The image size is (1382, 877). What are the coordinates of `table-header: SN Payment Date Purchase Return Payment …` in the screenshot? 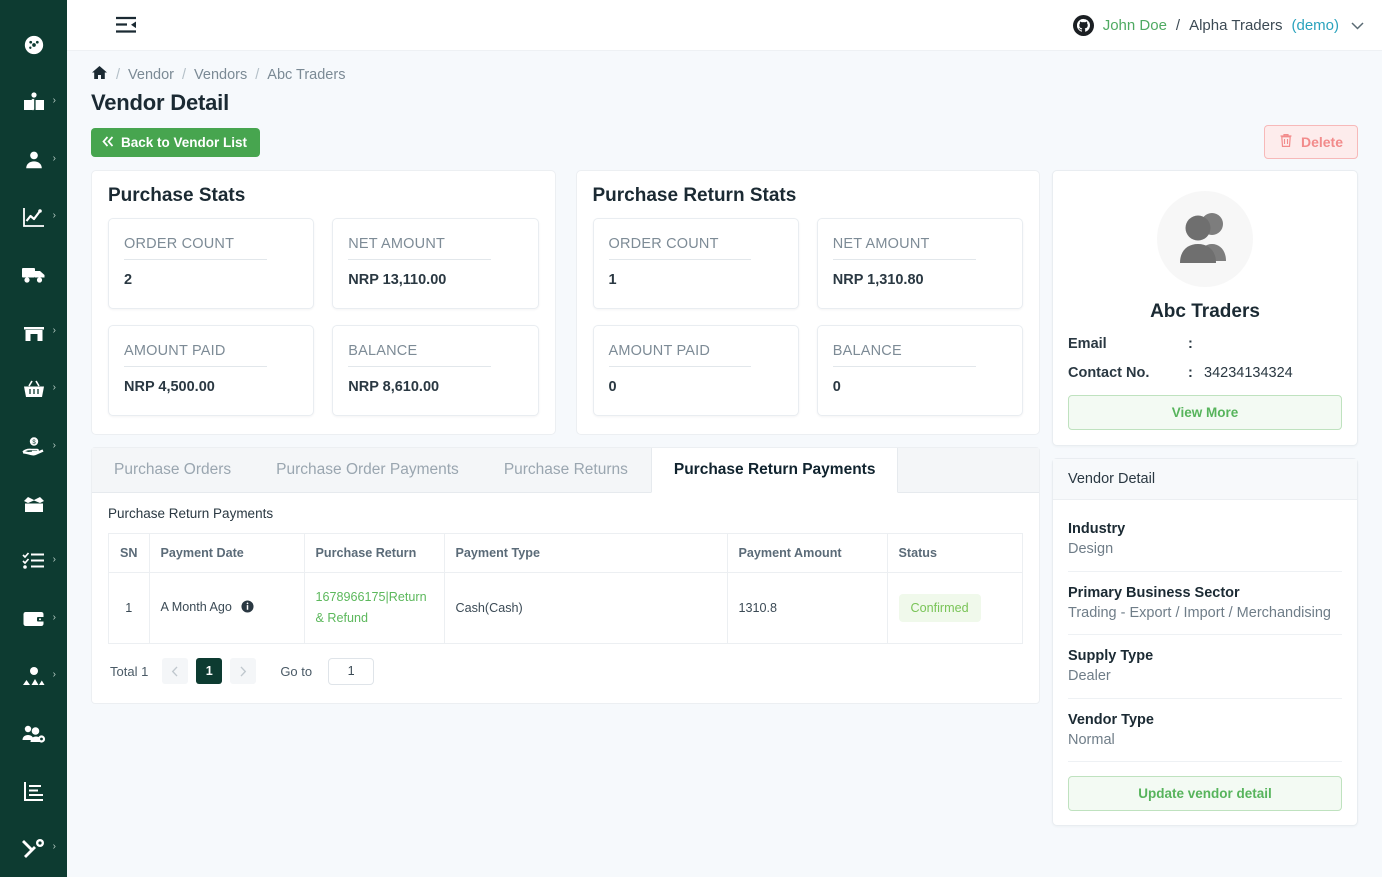 It's located at (565, 553).